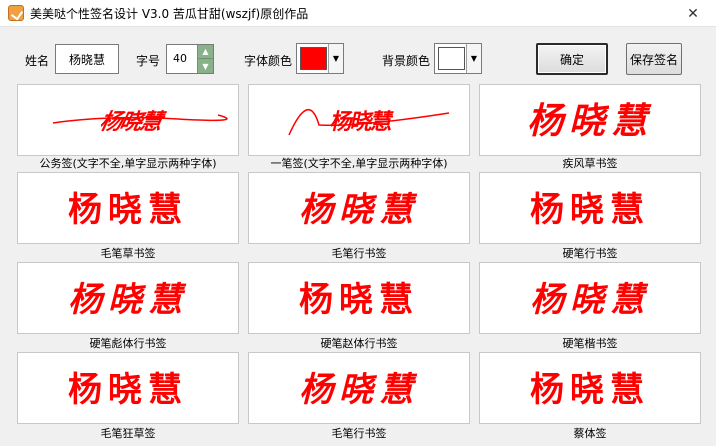 The height and width of the screenshot is (446, 716). I want to click on signature-caption: 毛笔草书签, so click(128, 253).